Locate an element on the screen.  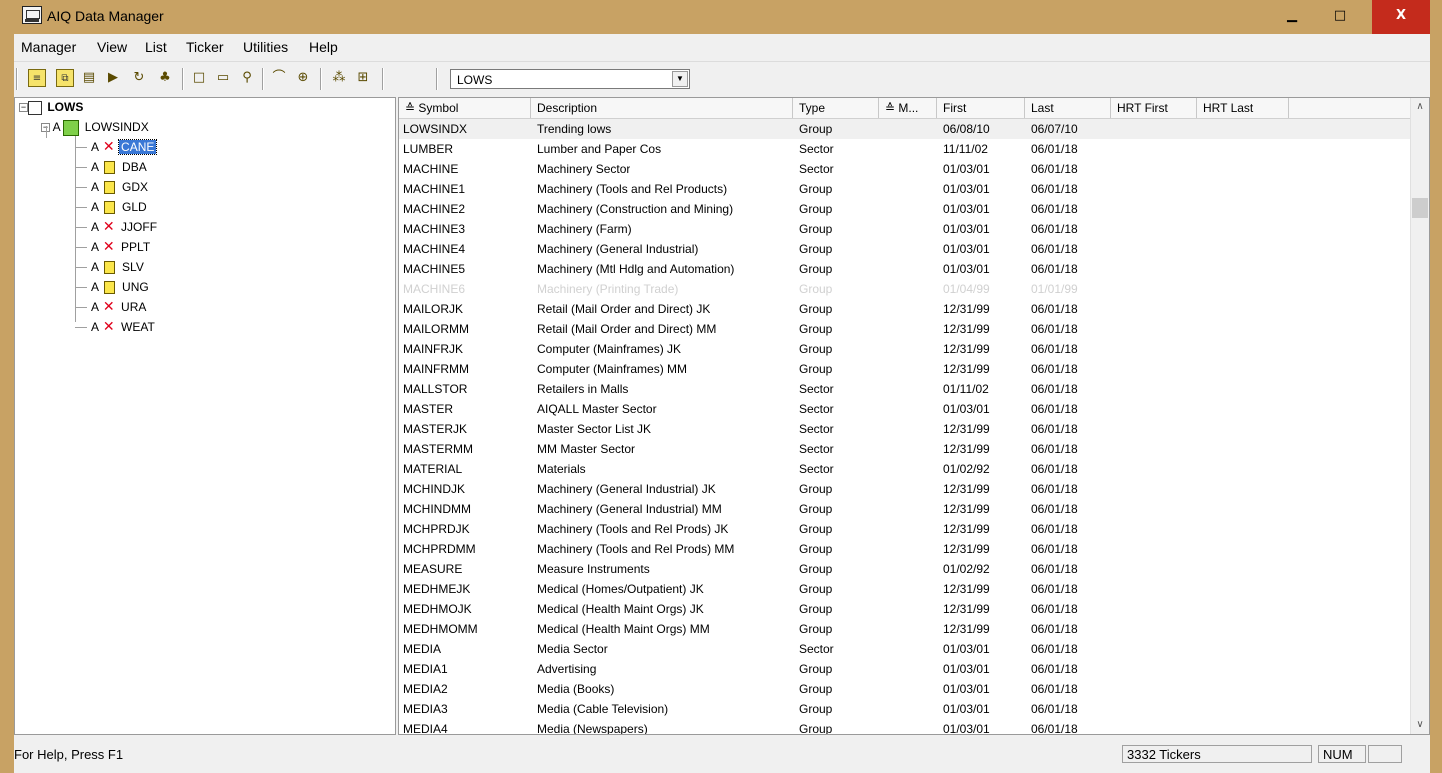
app-icon is located at coordinates (32, 15).